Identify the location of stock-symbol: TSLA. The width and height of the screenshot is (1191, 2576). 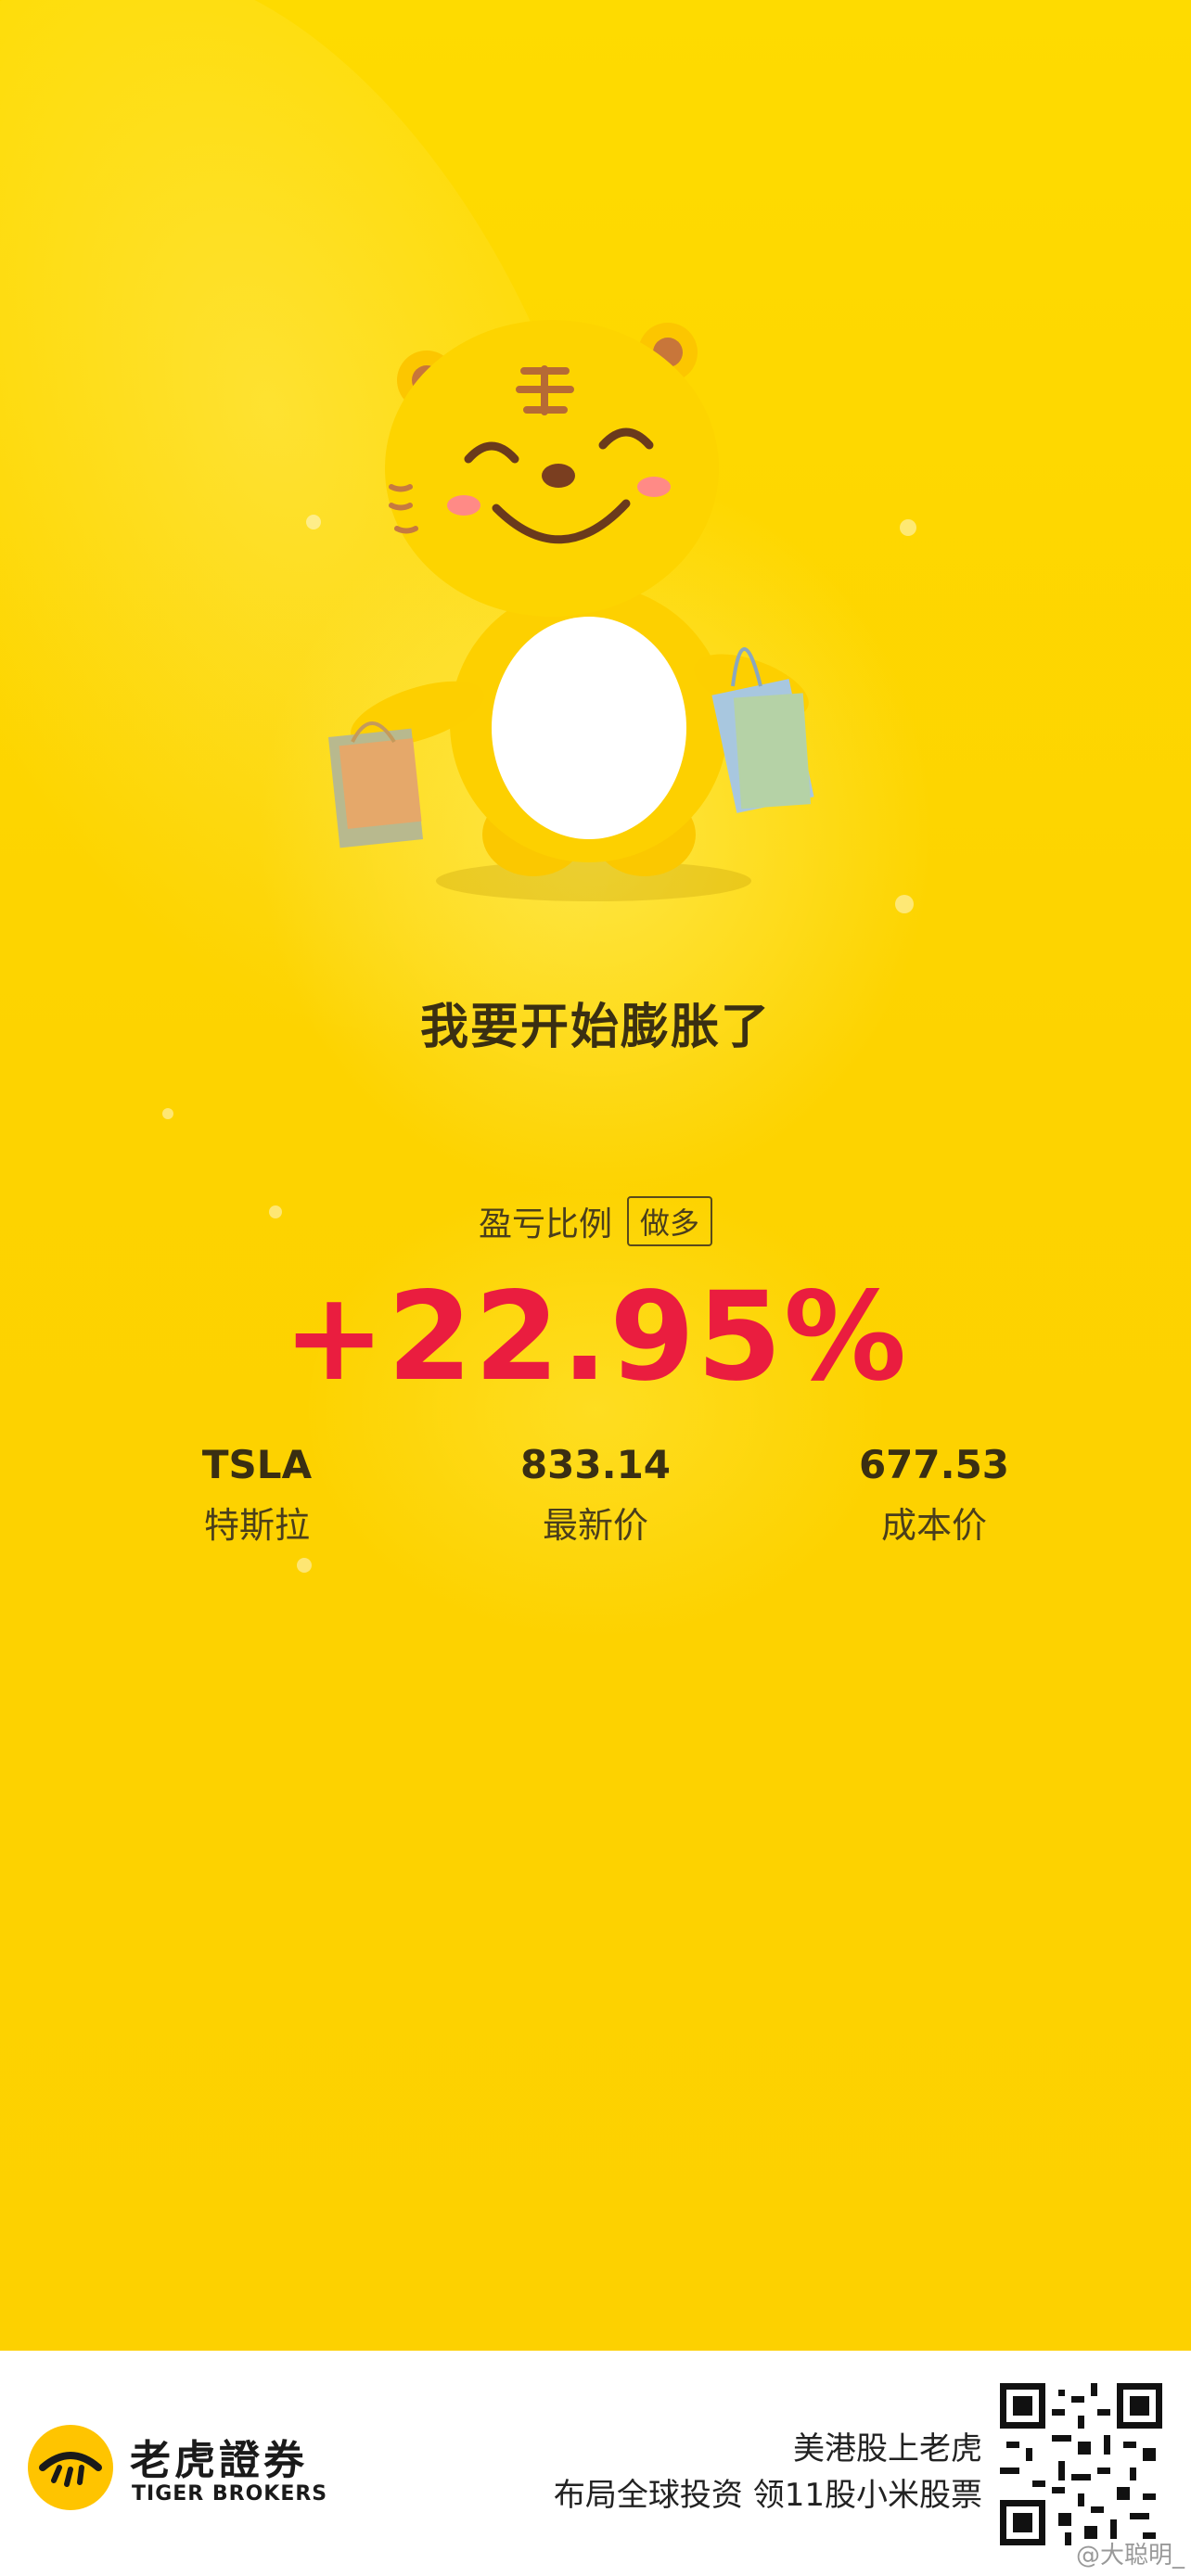
(257, 1464).